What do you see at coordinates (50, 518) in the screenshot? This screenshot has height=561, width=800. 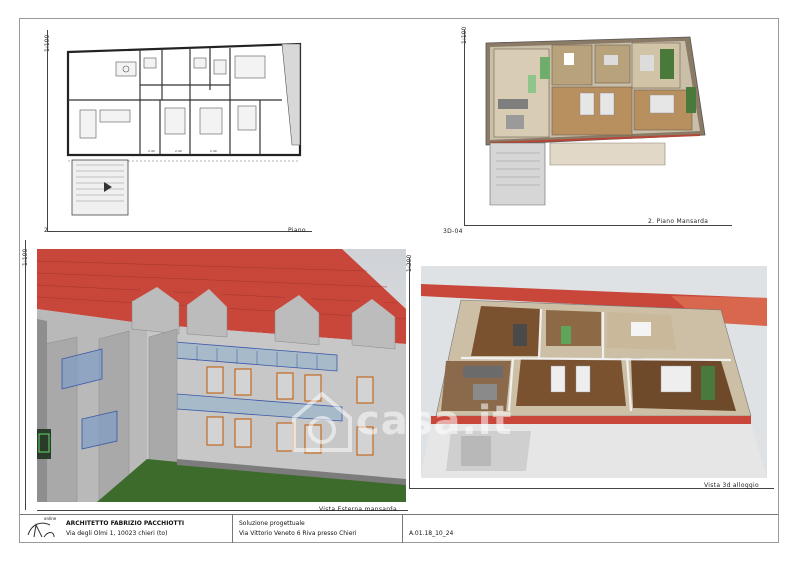 I see `logo-small-text: online` at bounding box center [50, 518].